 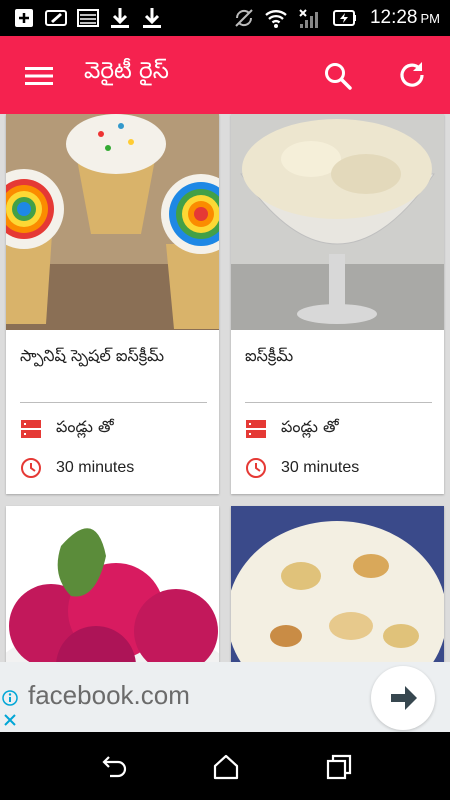 I want to click on close-icon, so click(x=10, y=720).